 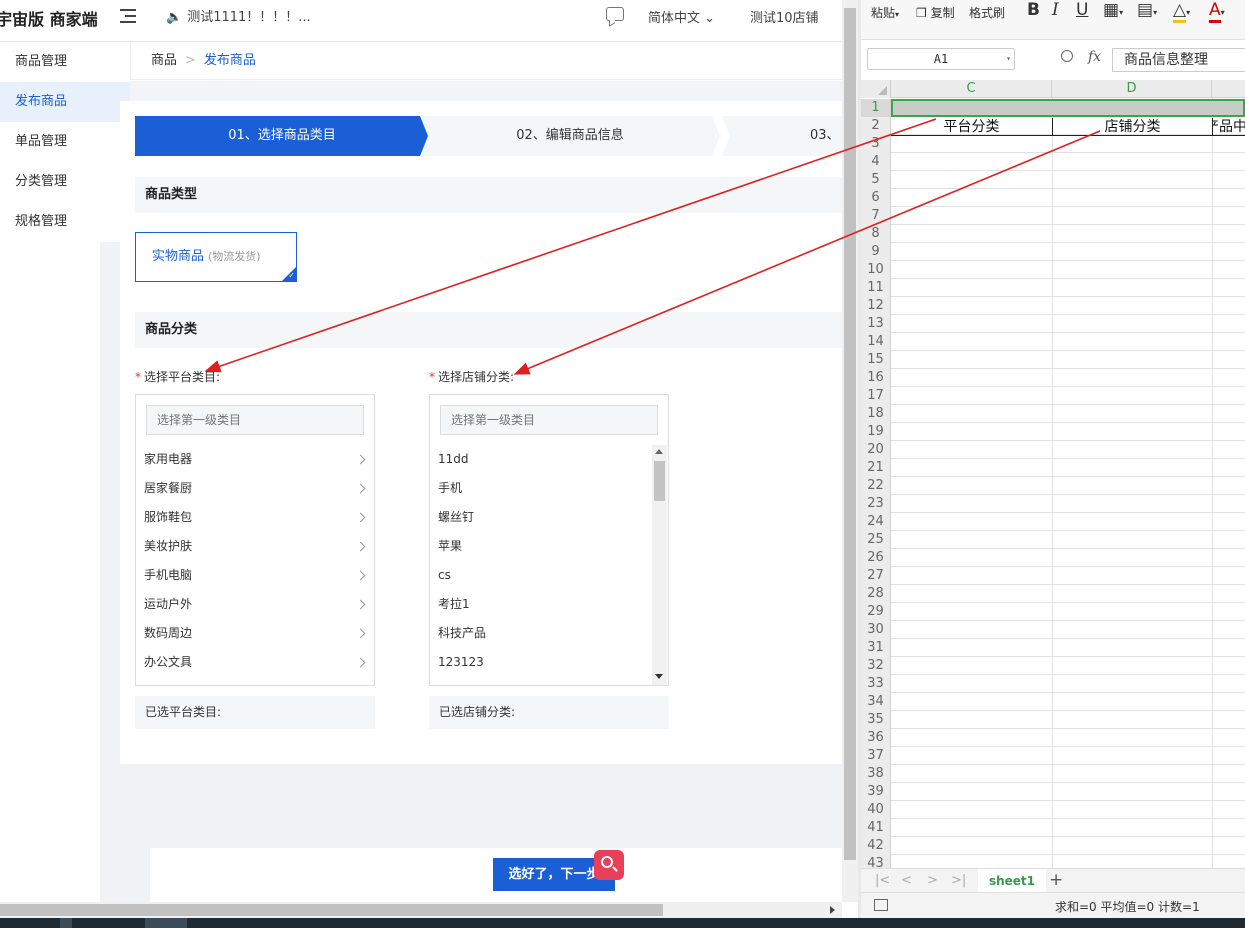 What do you see at coordinates (876, 216) in the screenshot?
I see `row-header-7: 7` at bounding box center [876, 216].